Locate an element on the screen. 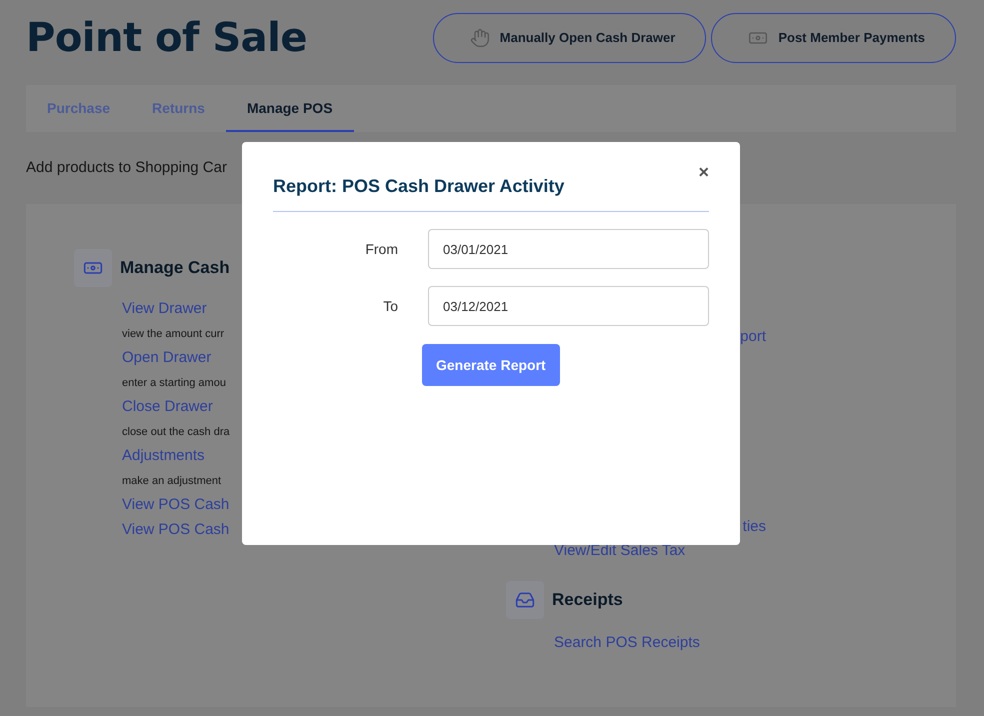  menu-link: Adjustments is located at coordinates (176, 456).